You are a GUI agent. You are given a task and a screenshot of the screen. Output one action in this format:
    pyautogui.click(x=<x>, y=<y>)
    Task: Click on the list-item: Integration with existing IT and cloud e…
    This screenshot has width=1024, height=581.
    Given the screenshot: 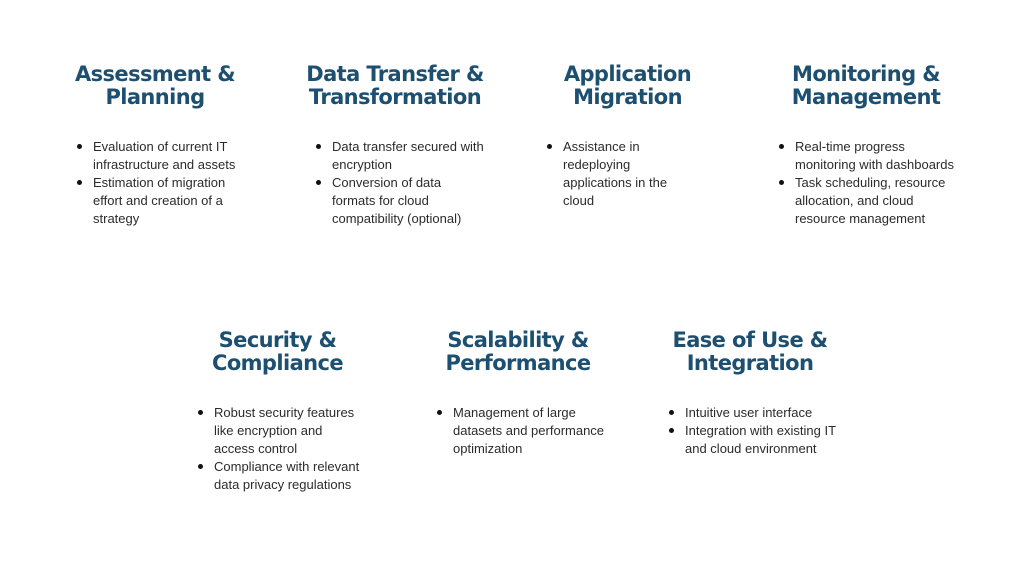 What is the action you would take?
    pyautogui.click(x=760, y=440)
    